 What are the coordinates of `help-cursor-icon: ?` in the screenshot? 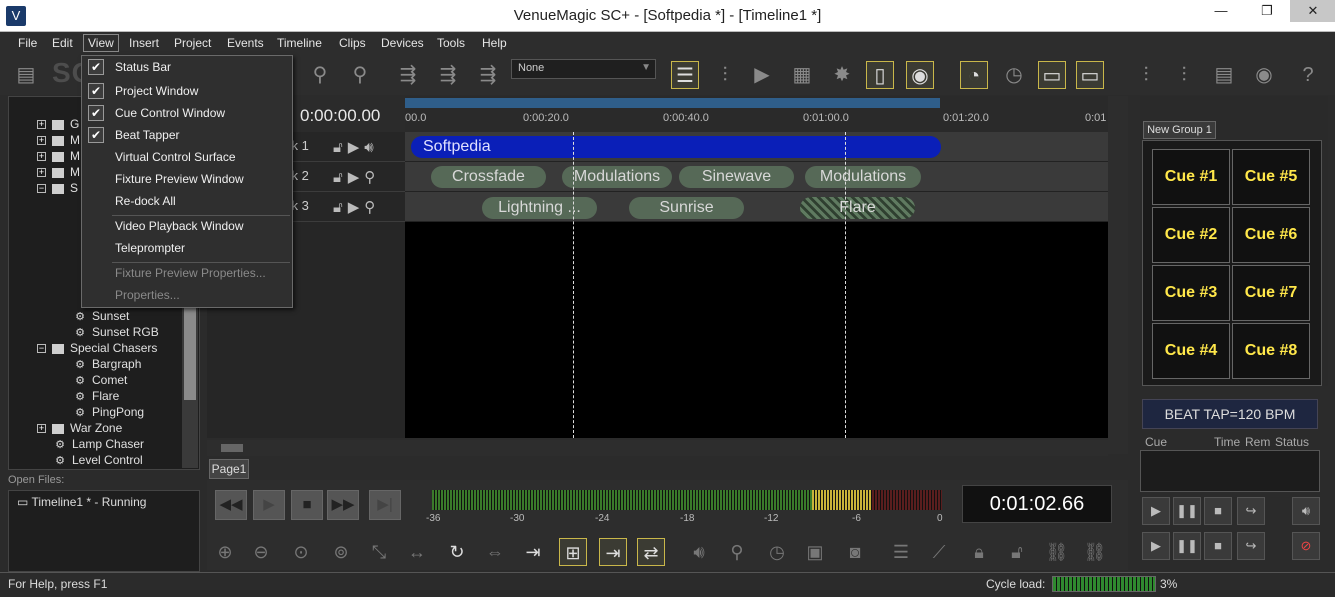 It's located at (1308, 75).